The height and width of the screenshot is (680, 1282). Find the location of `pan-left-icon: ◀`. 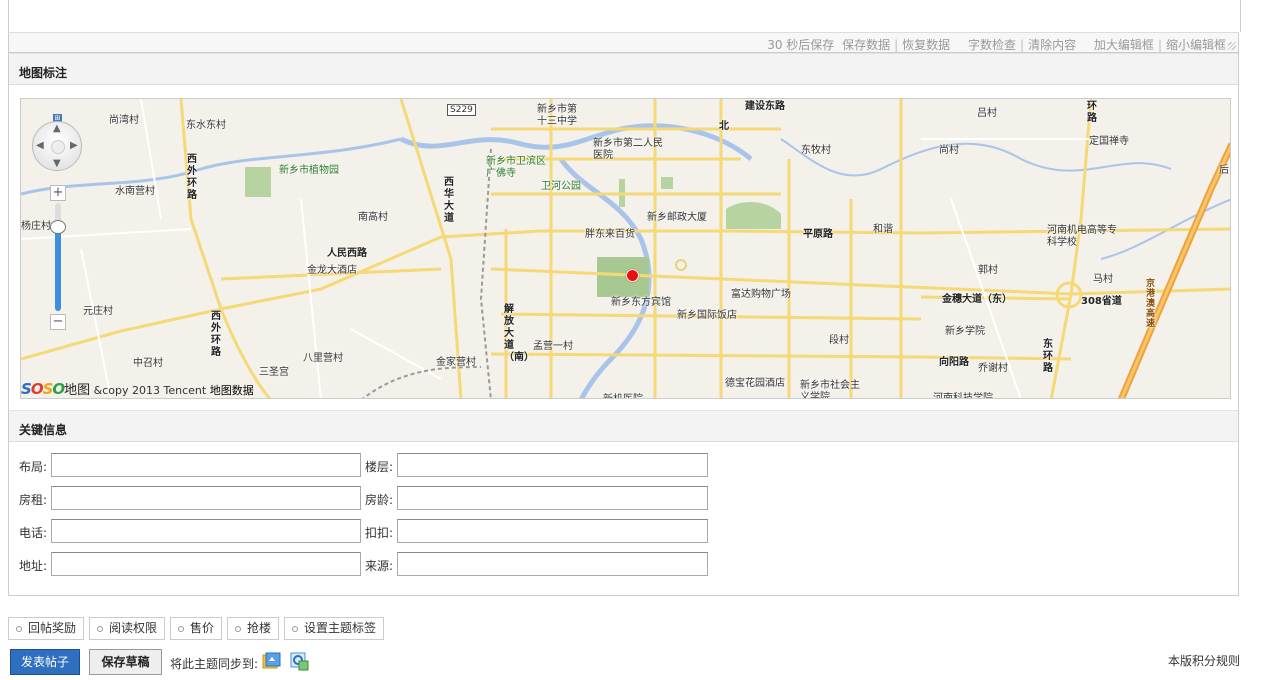

pan-left-icon: ◀ is located at coordinates (40, 145).